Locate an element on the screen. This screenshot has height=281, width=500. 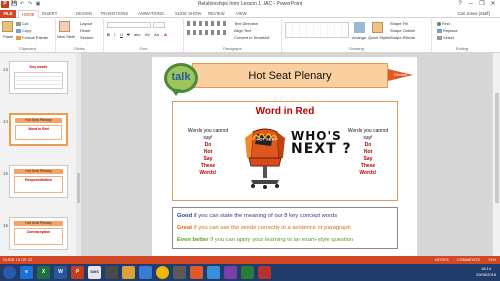
system-clock: 18:14 20/06/2018 is located at coordinates (486, 272).